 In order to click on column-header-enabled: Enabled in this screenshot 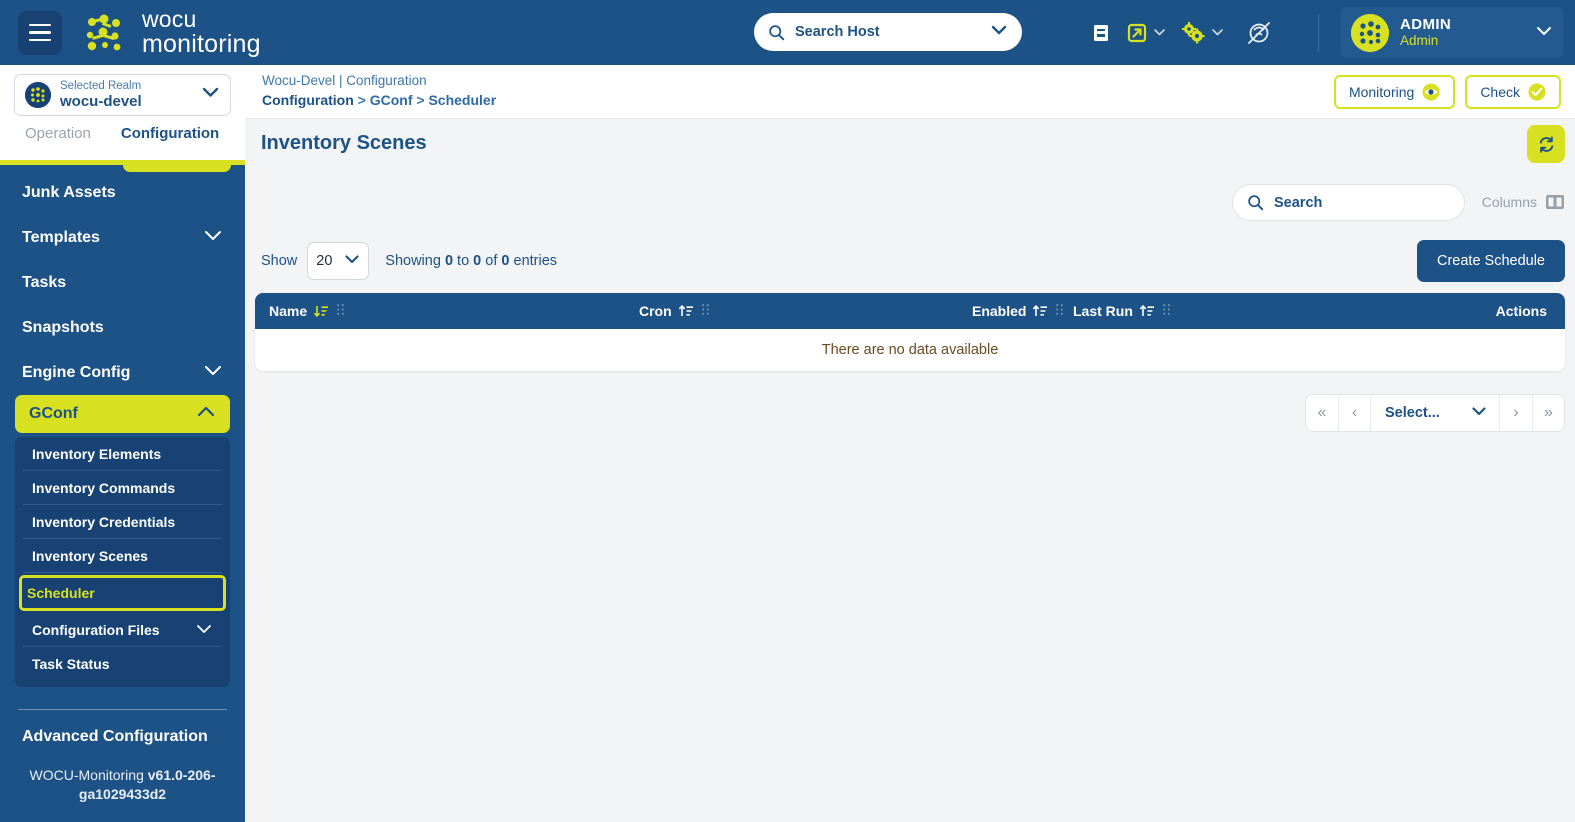, I will do `click(1018, 311)`.